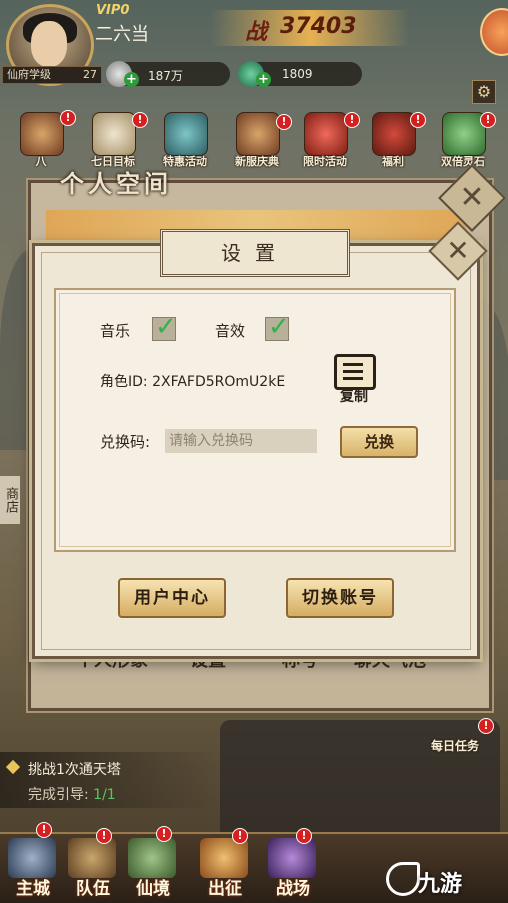 Image resolution: width=508 pixels, height=903 pixels. I want to click on nav-fairyland: 仙境 !, so click(153, 862).